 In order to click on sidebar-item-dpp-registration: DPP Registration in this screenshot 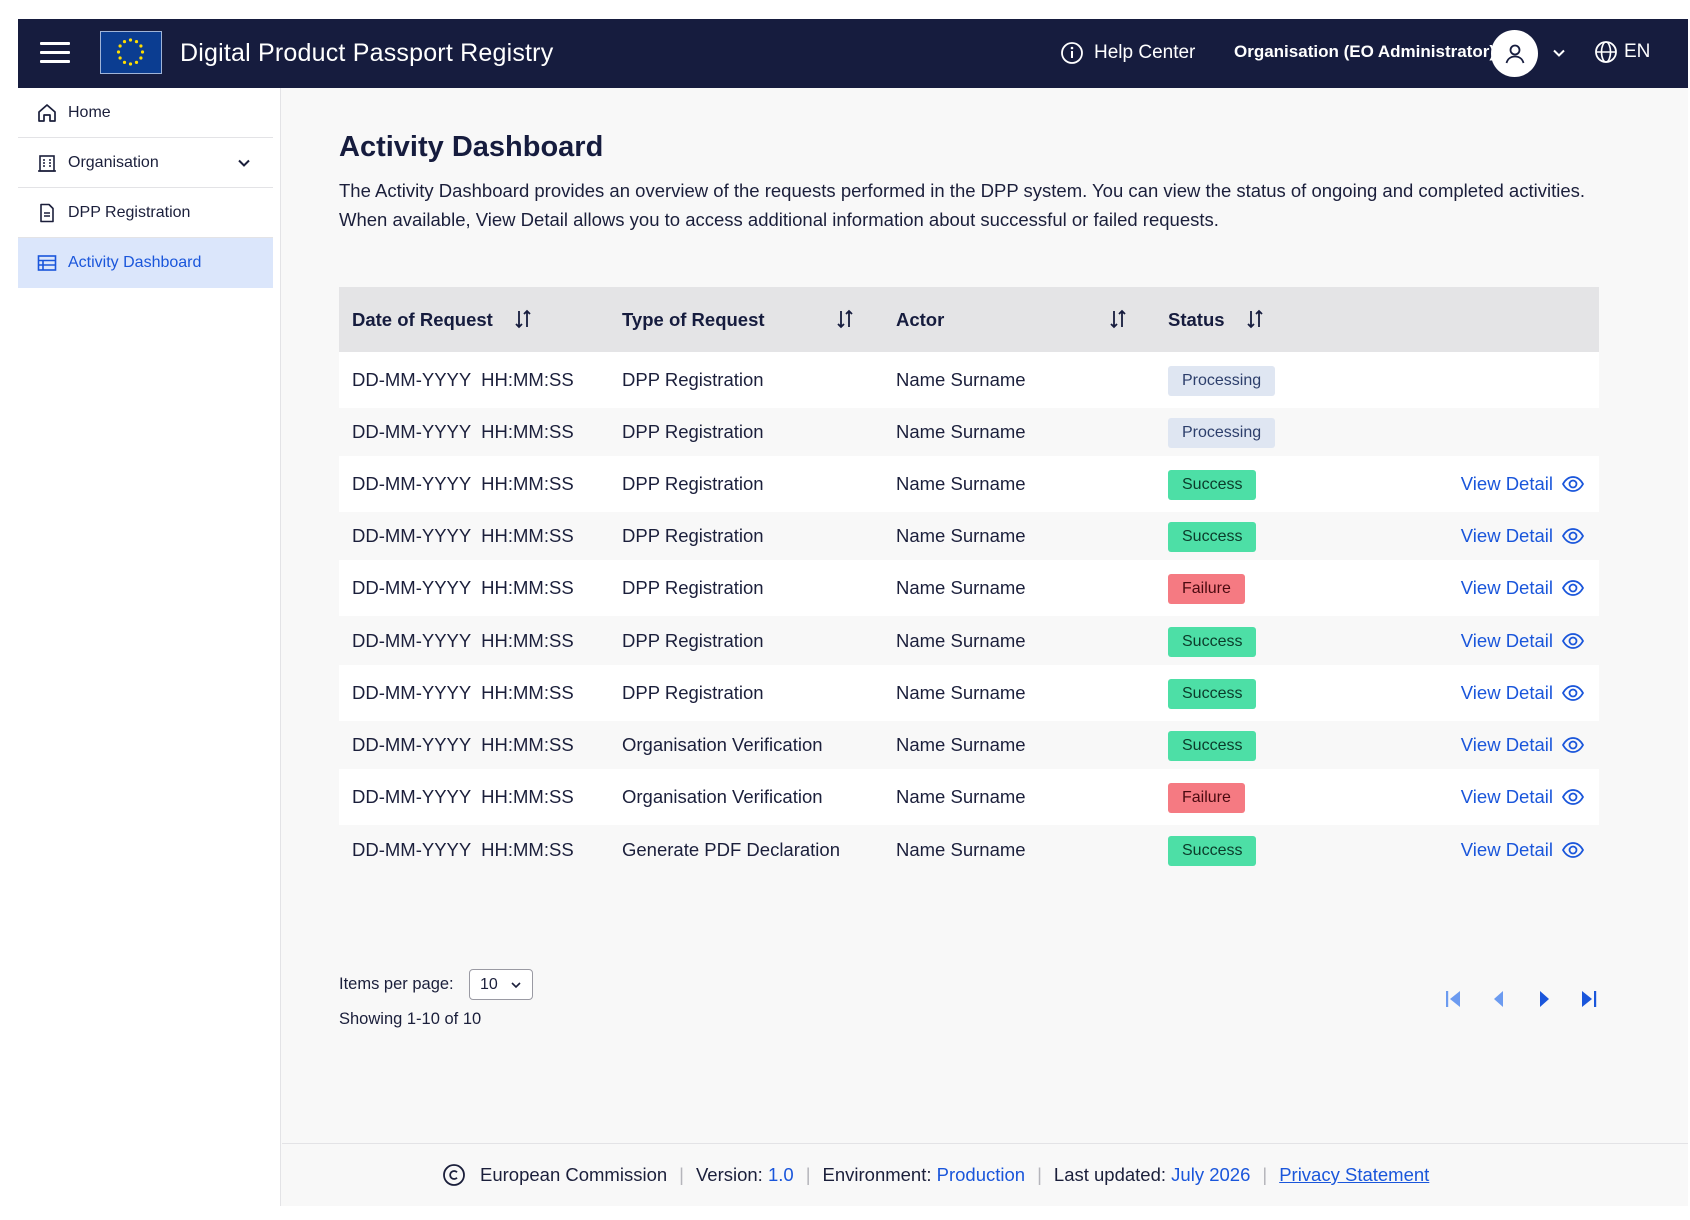, I will do `click(145, 213)`.